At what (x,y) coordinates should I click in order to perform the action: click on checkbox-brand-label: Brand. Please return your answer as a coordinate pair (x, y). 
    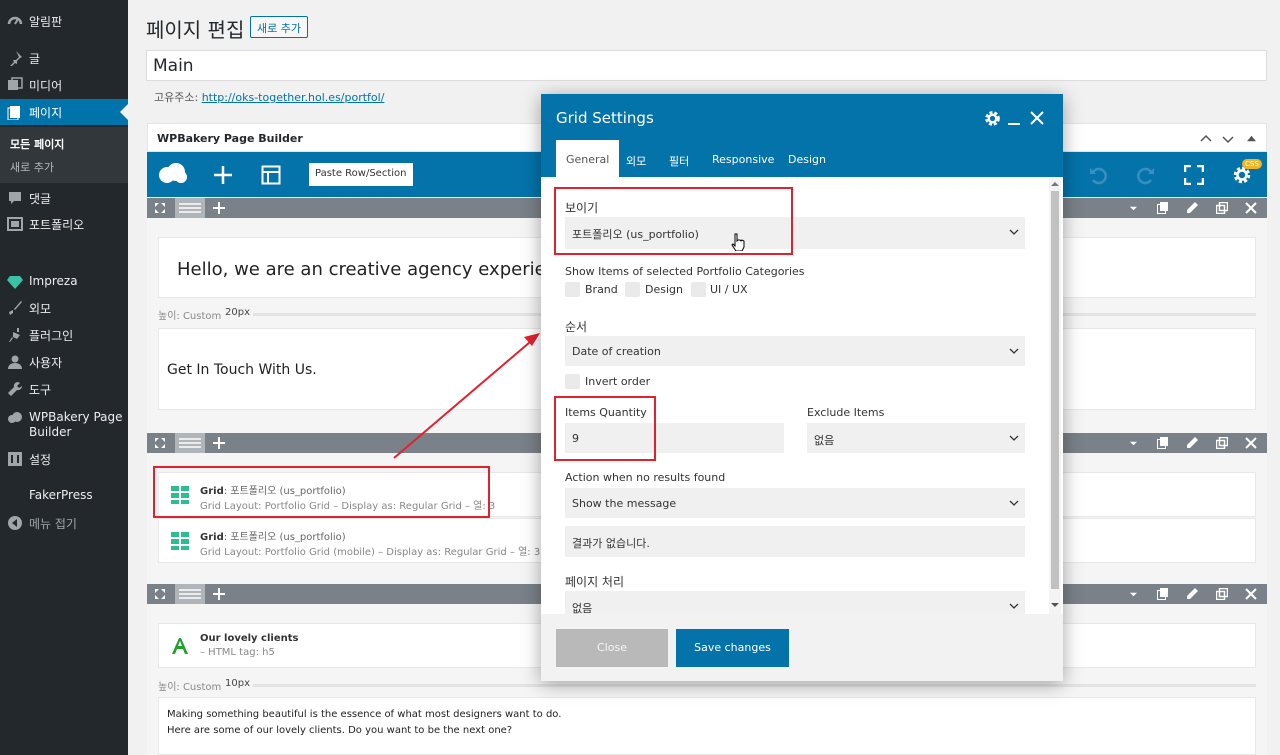
    Looking at the image, I should click on (601, 289).